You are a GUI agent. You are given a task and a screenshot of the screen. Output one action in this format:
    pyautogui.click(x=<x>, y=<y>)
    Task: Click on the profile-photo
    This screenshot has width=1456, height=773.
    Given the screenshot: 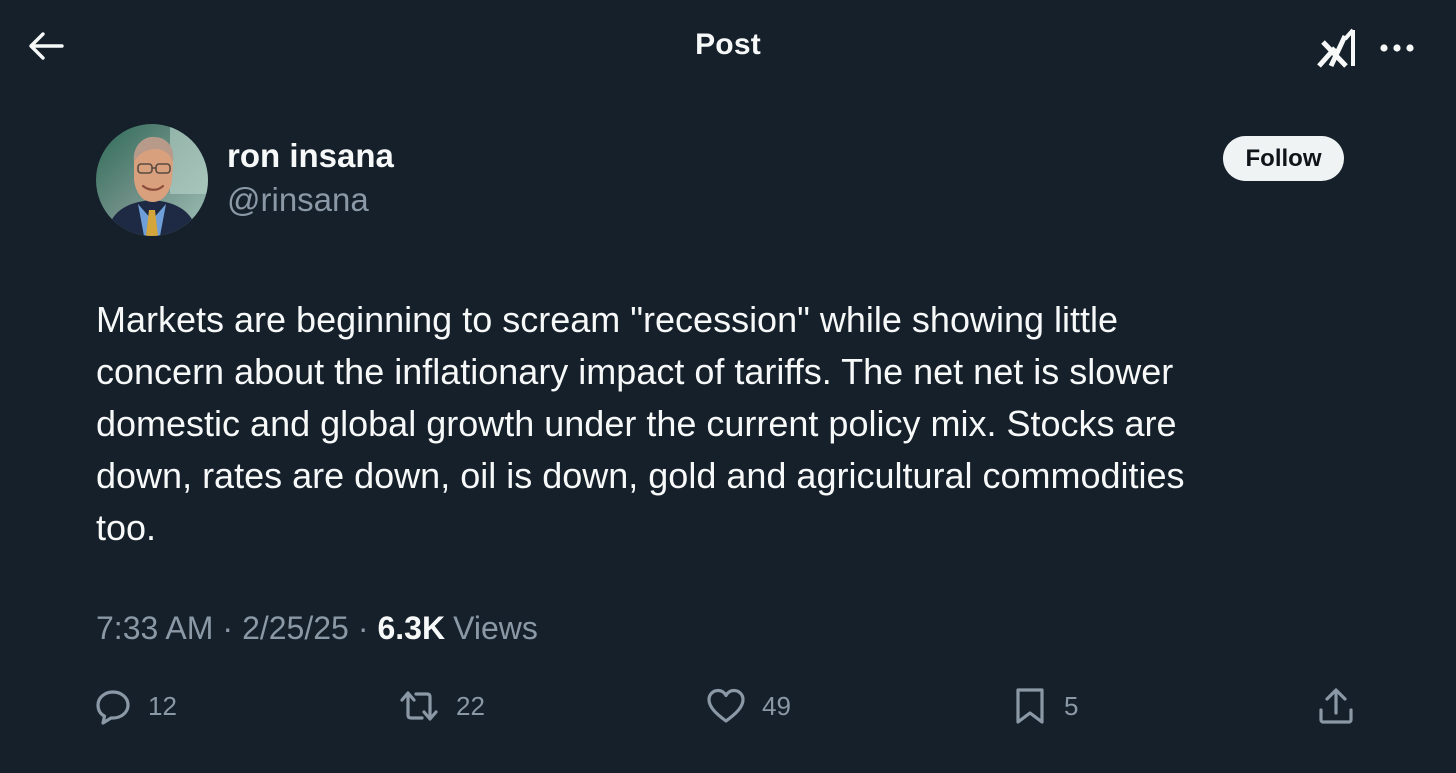 What is the action you would take?
    pyautogui.click(x=152, y=180)
    